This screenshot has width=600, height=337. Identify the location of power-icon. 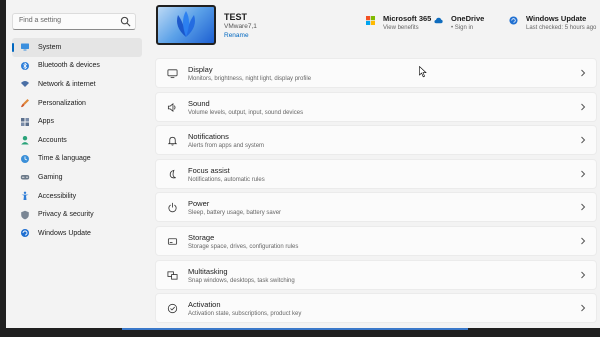
(172, 208).